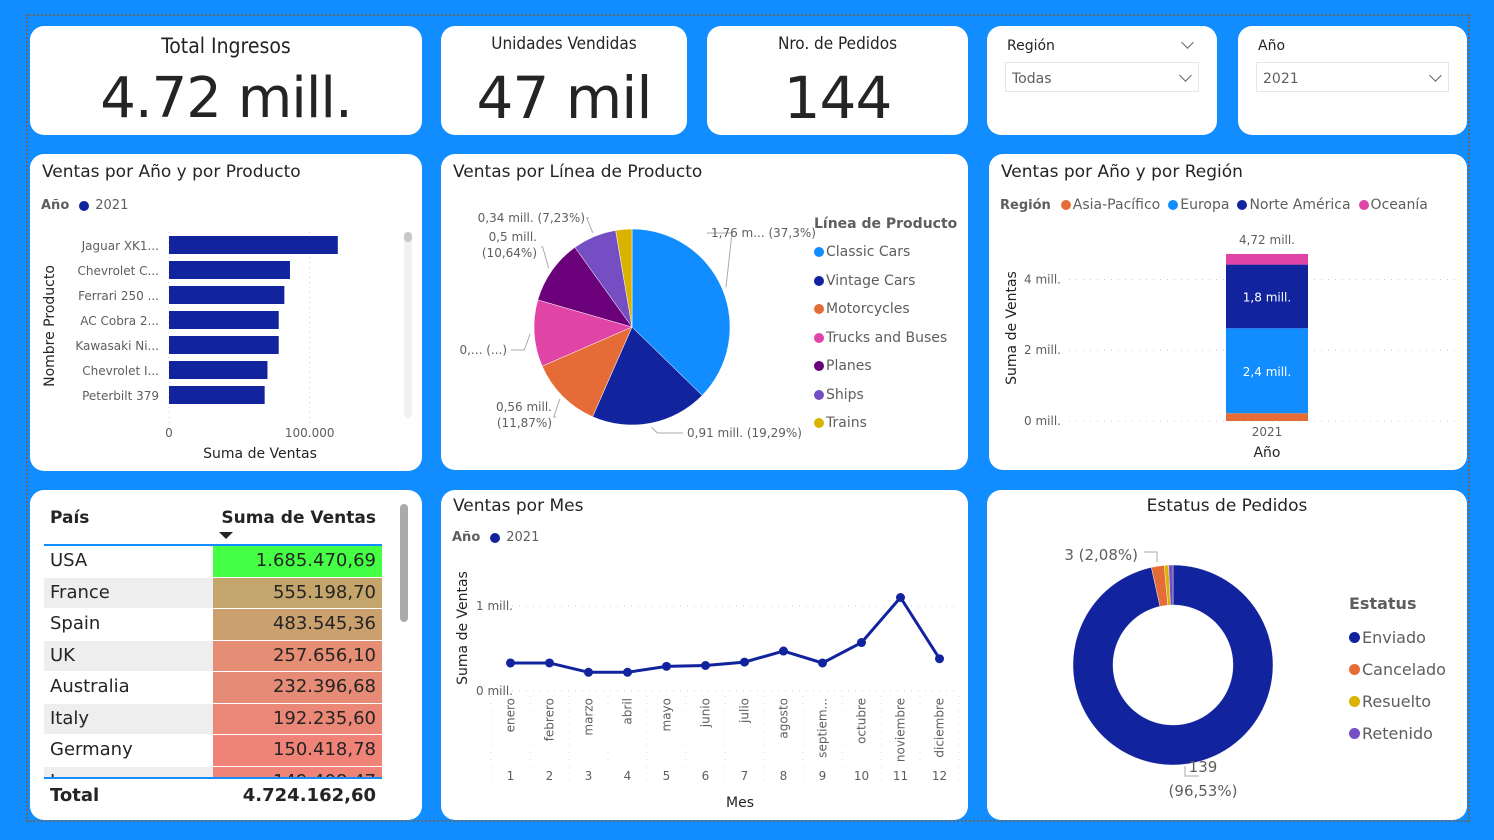  What do you see at coordinates (483, 350) in the screenshot?
I see `data-label: 0,... (...)` at bounding box center [483, 350].